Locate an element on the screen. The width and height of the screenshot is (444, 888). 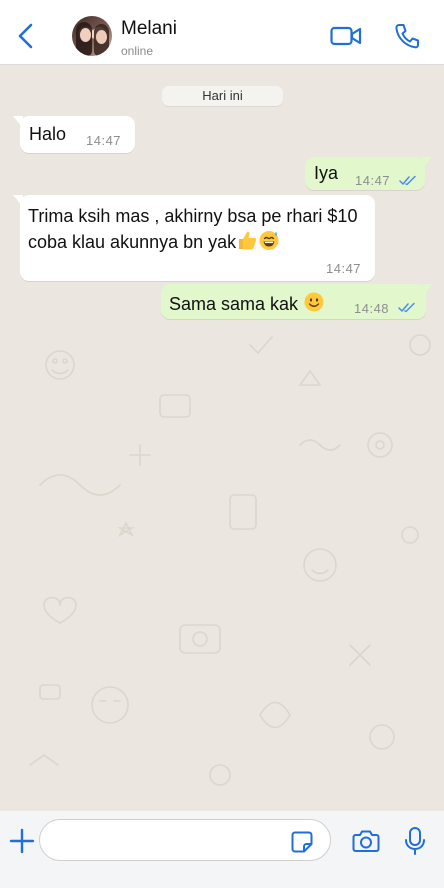
video-call-icon is located at coordinates (346, 36).